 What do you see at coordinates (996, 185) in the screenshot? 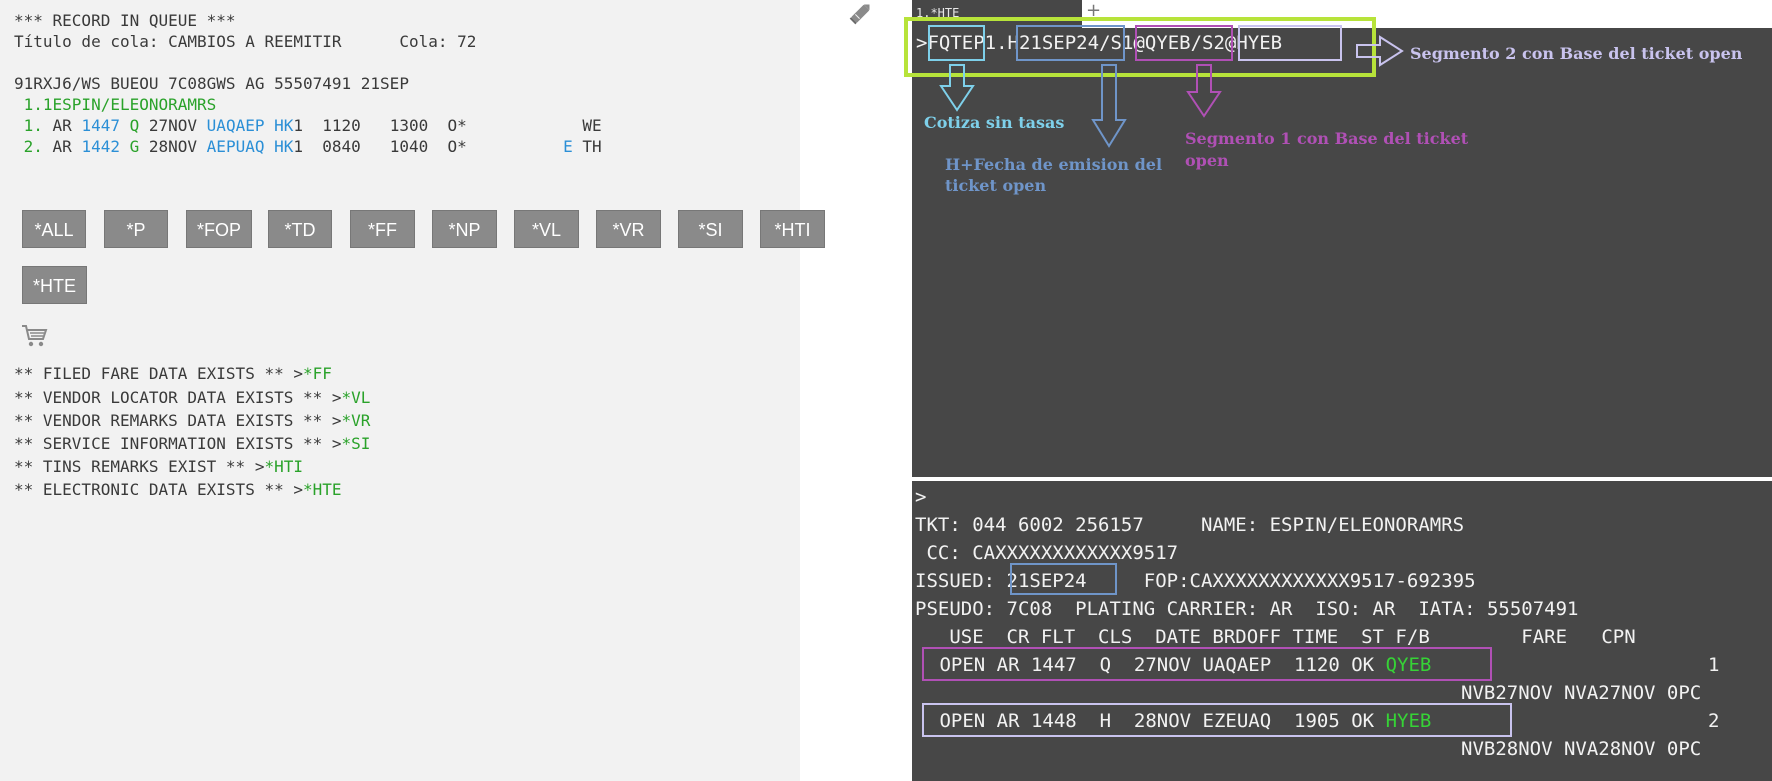
I see `annotation-fecha-line2: ticket open` at bounding box center [996, 185].